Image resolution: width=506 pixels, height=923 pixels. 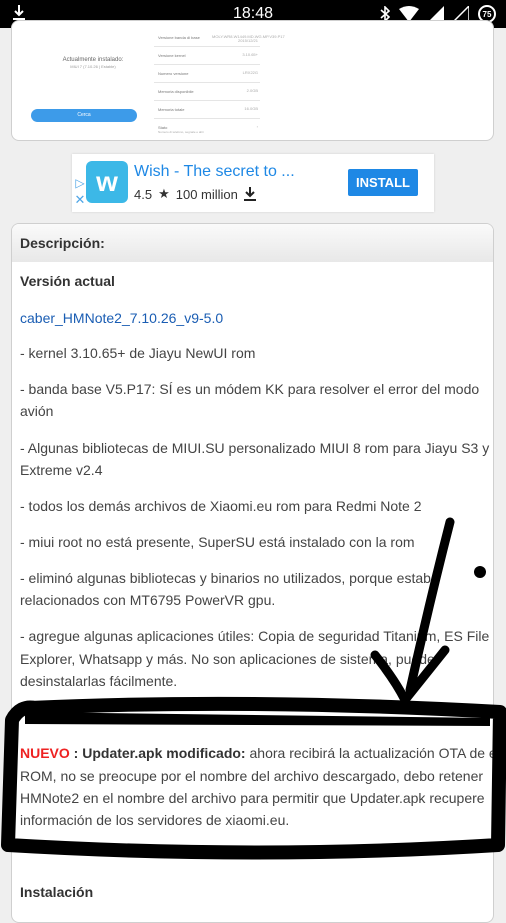 I want to click on row-value: 16.0GB, so click(x=251, y=108).